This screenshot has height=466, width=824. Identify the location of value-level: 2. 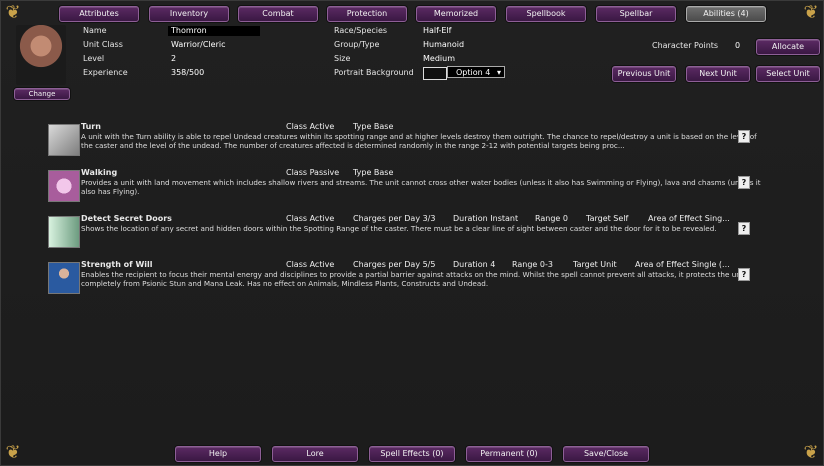
(174, 58).